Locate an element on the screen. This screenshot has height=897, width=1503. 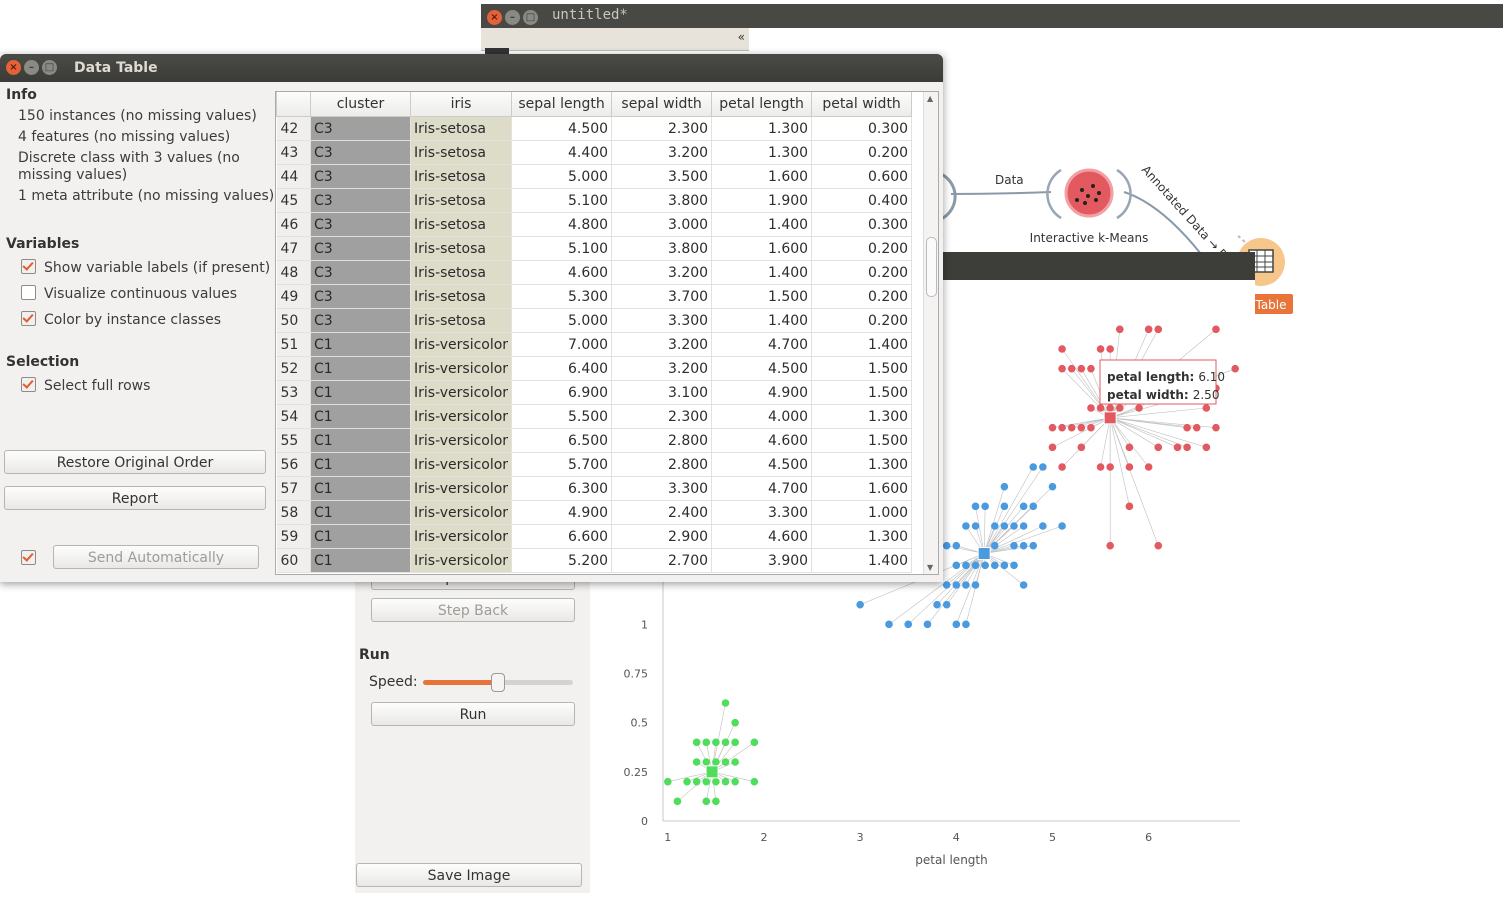
column-header: iris is located at coordinates (461, 104).